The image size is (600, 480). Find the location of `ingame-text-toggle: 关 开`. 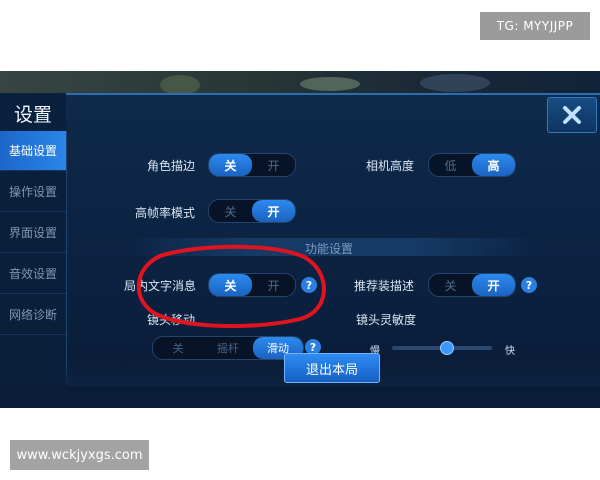

ingame-text-toggle: 关 开 is located at coordinates (252, 285).